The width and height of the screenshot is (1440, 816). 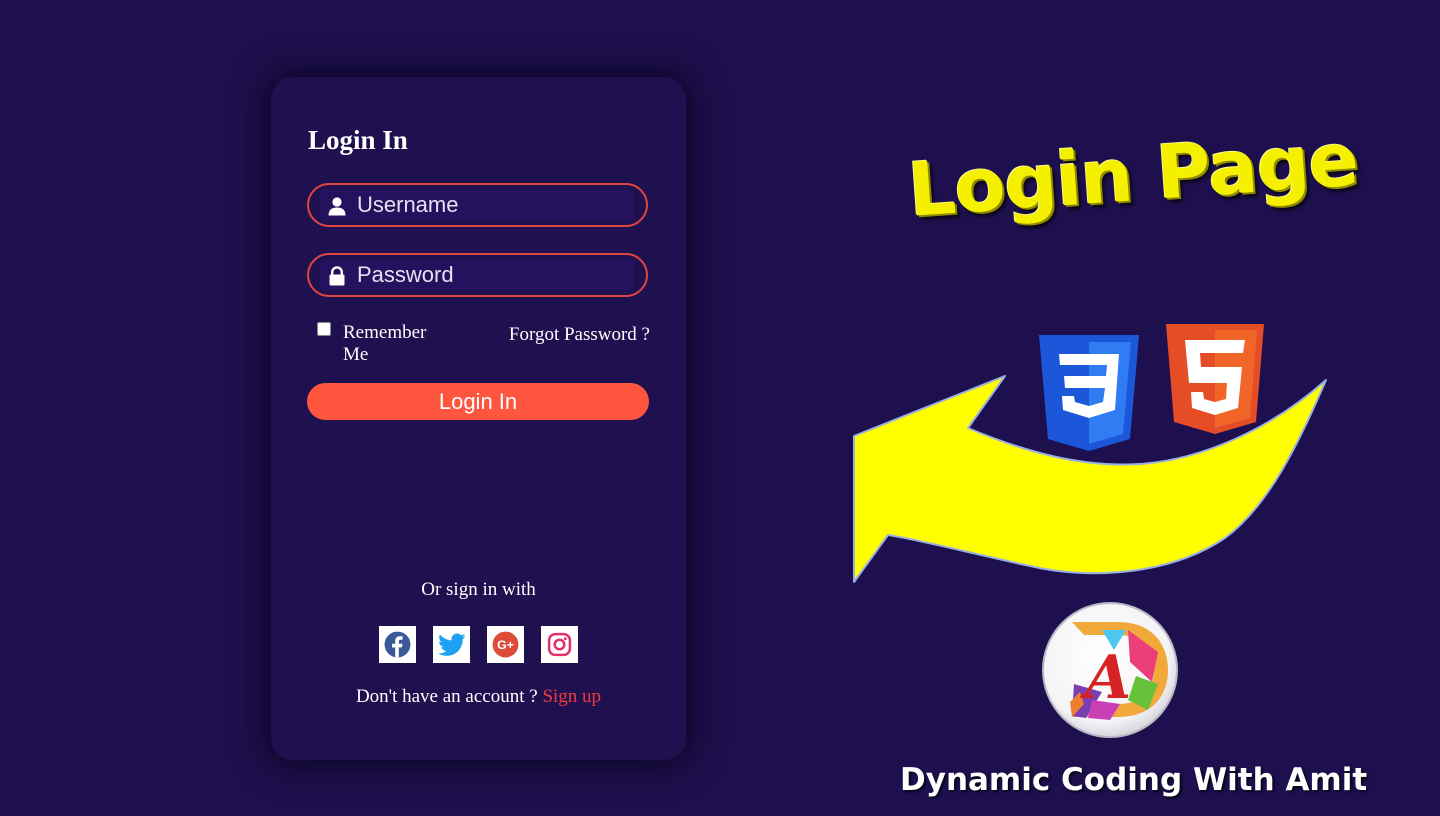 I want to click on brand-logo-letter: A, so click(x=1106, y=678).